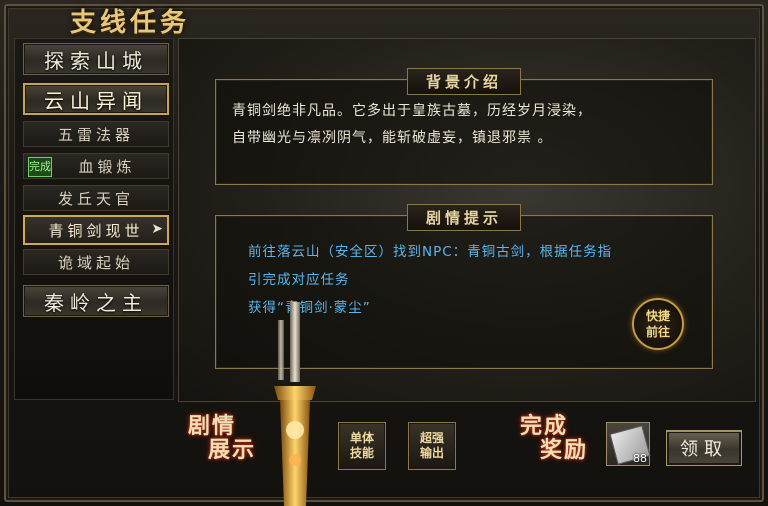 This screenshot has height=506, width=768. What do you see at coordinates (564, 450) in the screenshot?
I see `reward-text: 奖励` at bounding box center [564, 450].